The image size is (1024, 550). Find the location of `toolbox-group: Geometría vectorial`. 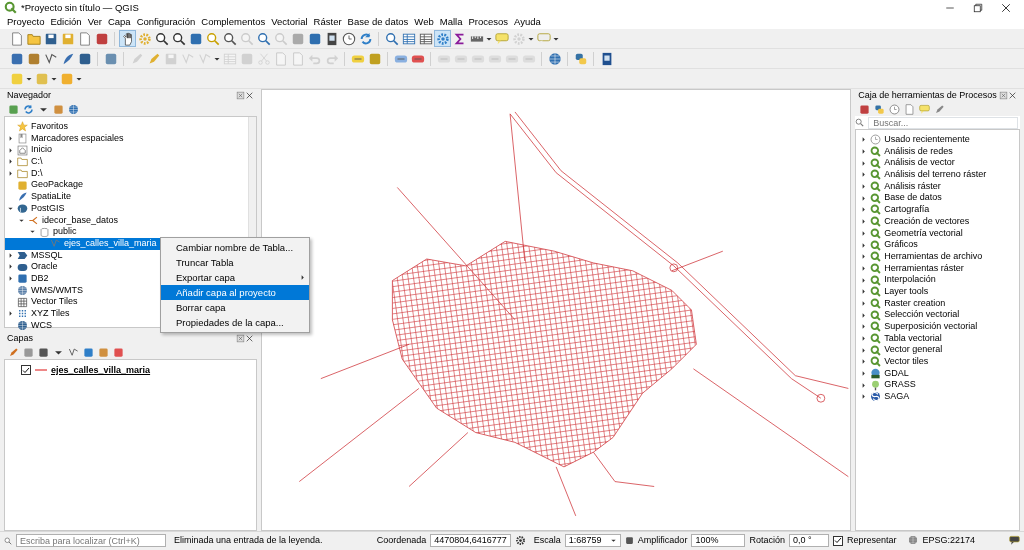

toolbox-group: Geometría vectorial is located at coordinates (937, 233).